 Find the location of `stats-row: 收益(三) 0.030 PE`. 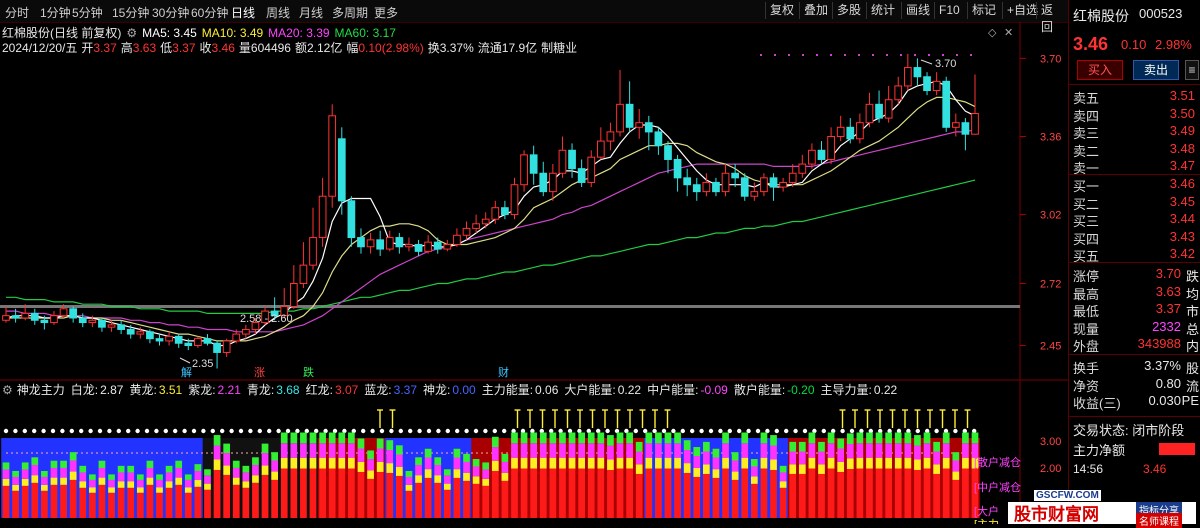

stats-row: 收益(三) 0.030 PE is located at coordinates (1136, 402).